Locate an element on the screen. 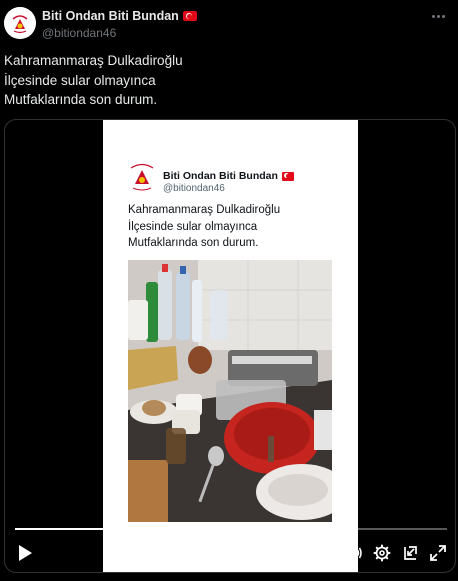  tweet-text-line: Mutfaklarında son durum. is located at coordinates (81, 99).